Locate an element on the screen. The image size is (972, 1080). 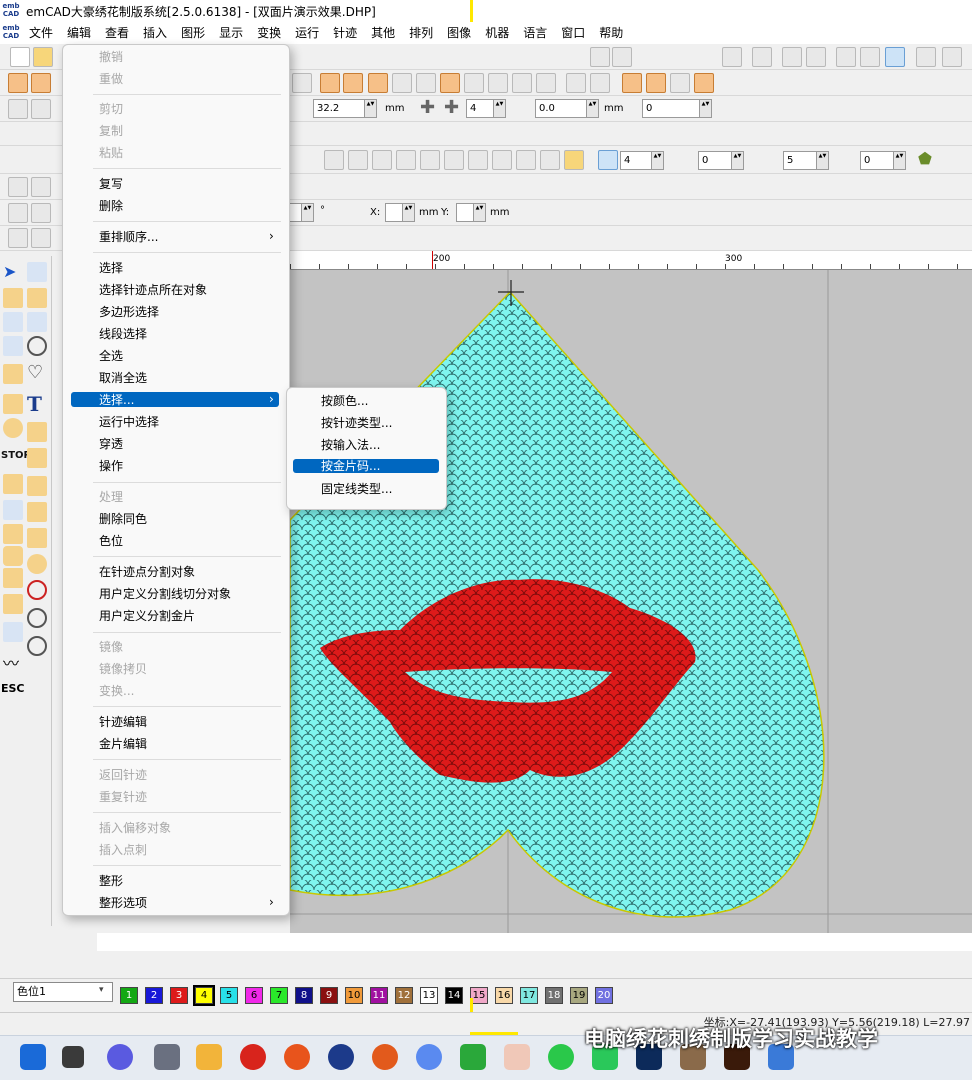
menu-item-polygon-select: 多边形选择 is located at coordinates (129, 312).